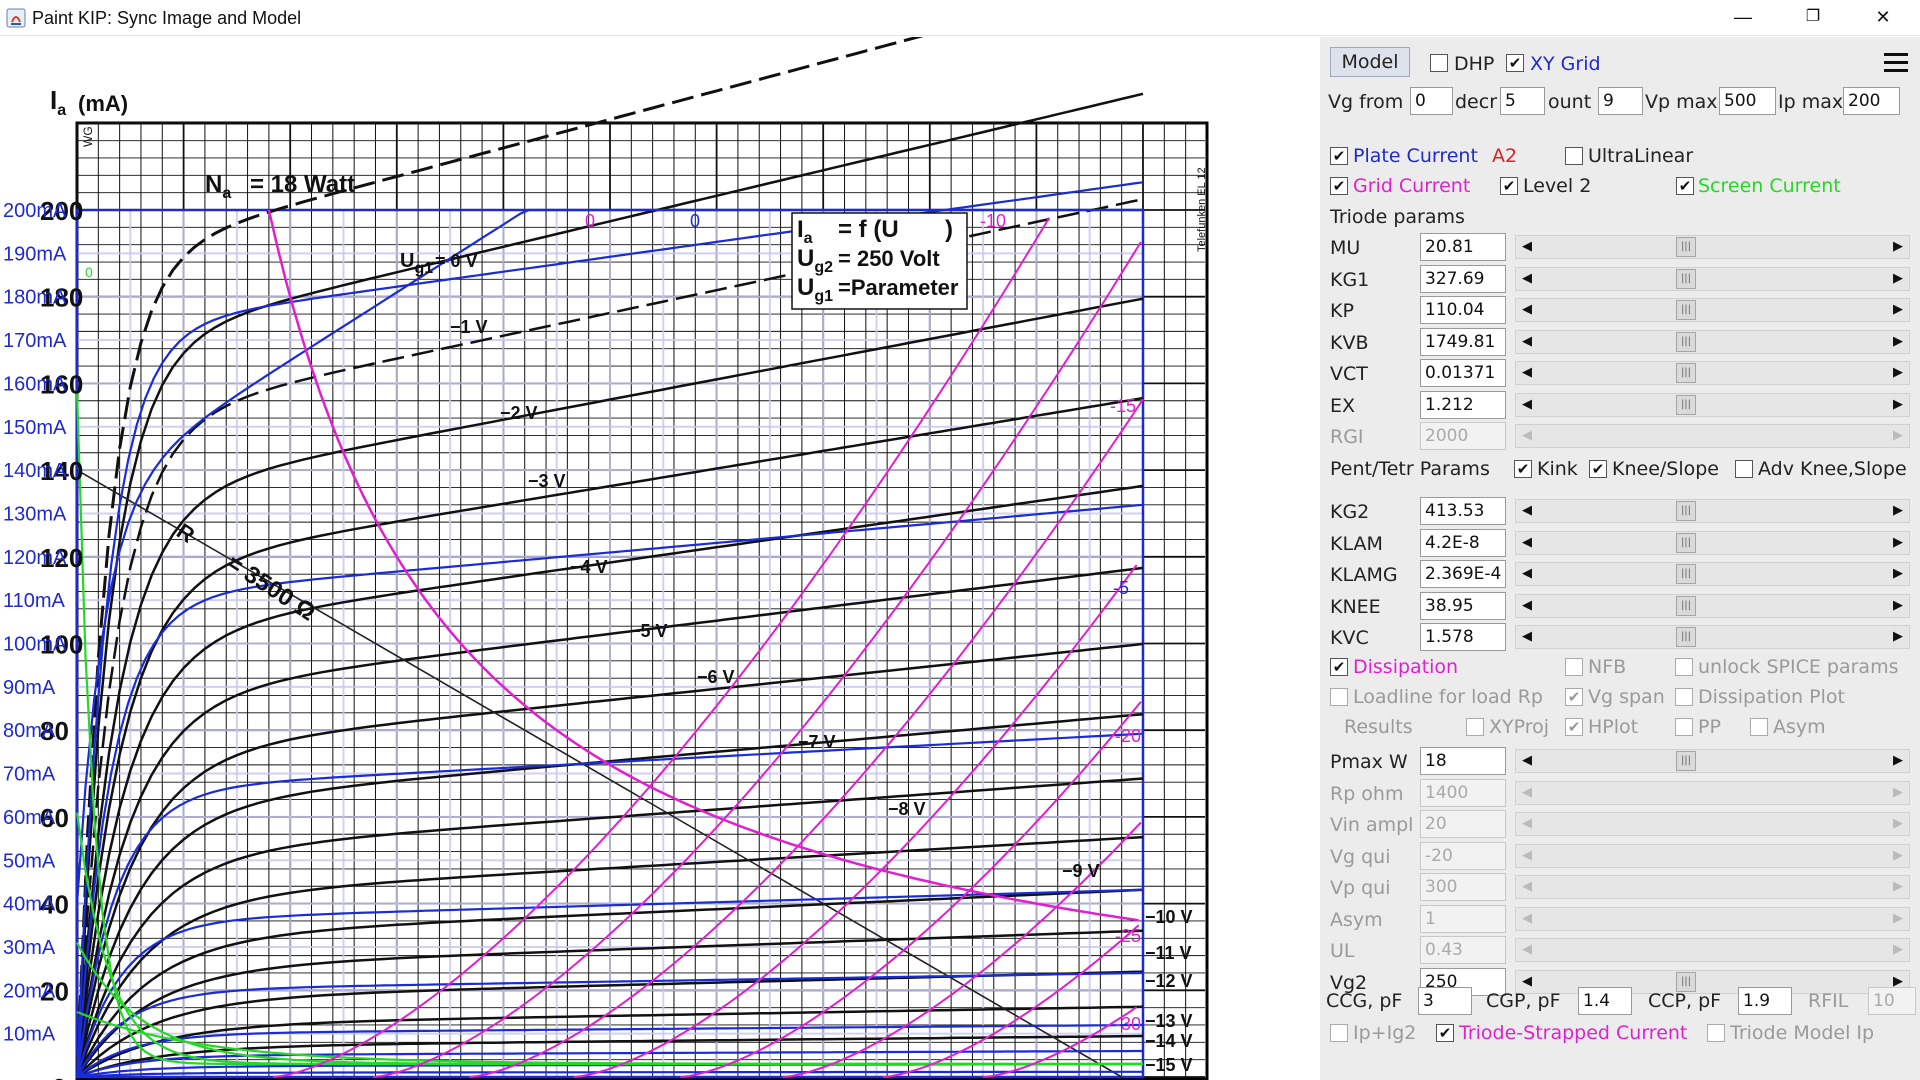 This screenshot has height=1080, width=1920. I want to click on kink-checkbox: ✔, so click(1523, 469).